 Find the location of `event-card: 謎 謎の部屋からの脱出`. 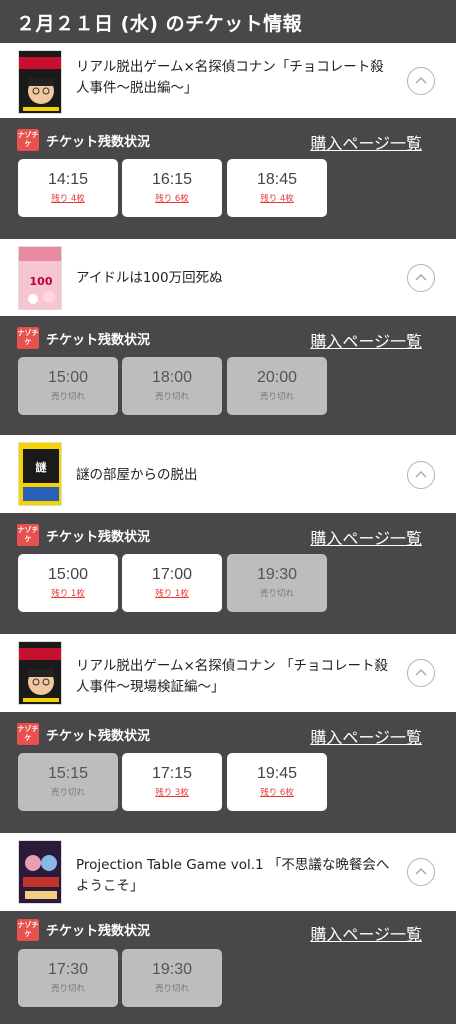

event-card: 謎 謎の部屋からの脱出 is located at coordinates (228, 474).